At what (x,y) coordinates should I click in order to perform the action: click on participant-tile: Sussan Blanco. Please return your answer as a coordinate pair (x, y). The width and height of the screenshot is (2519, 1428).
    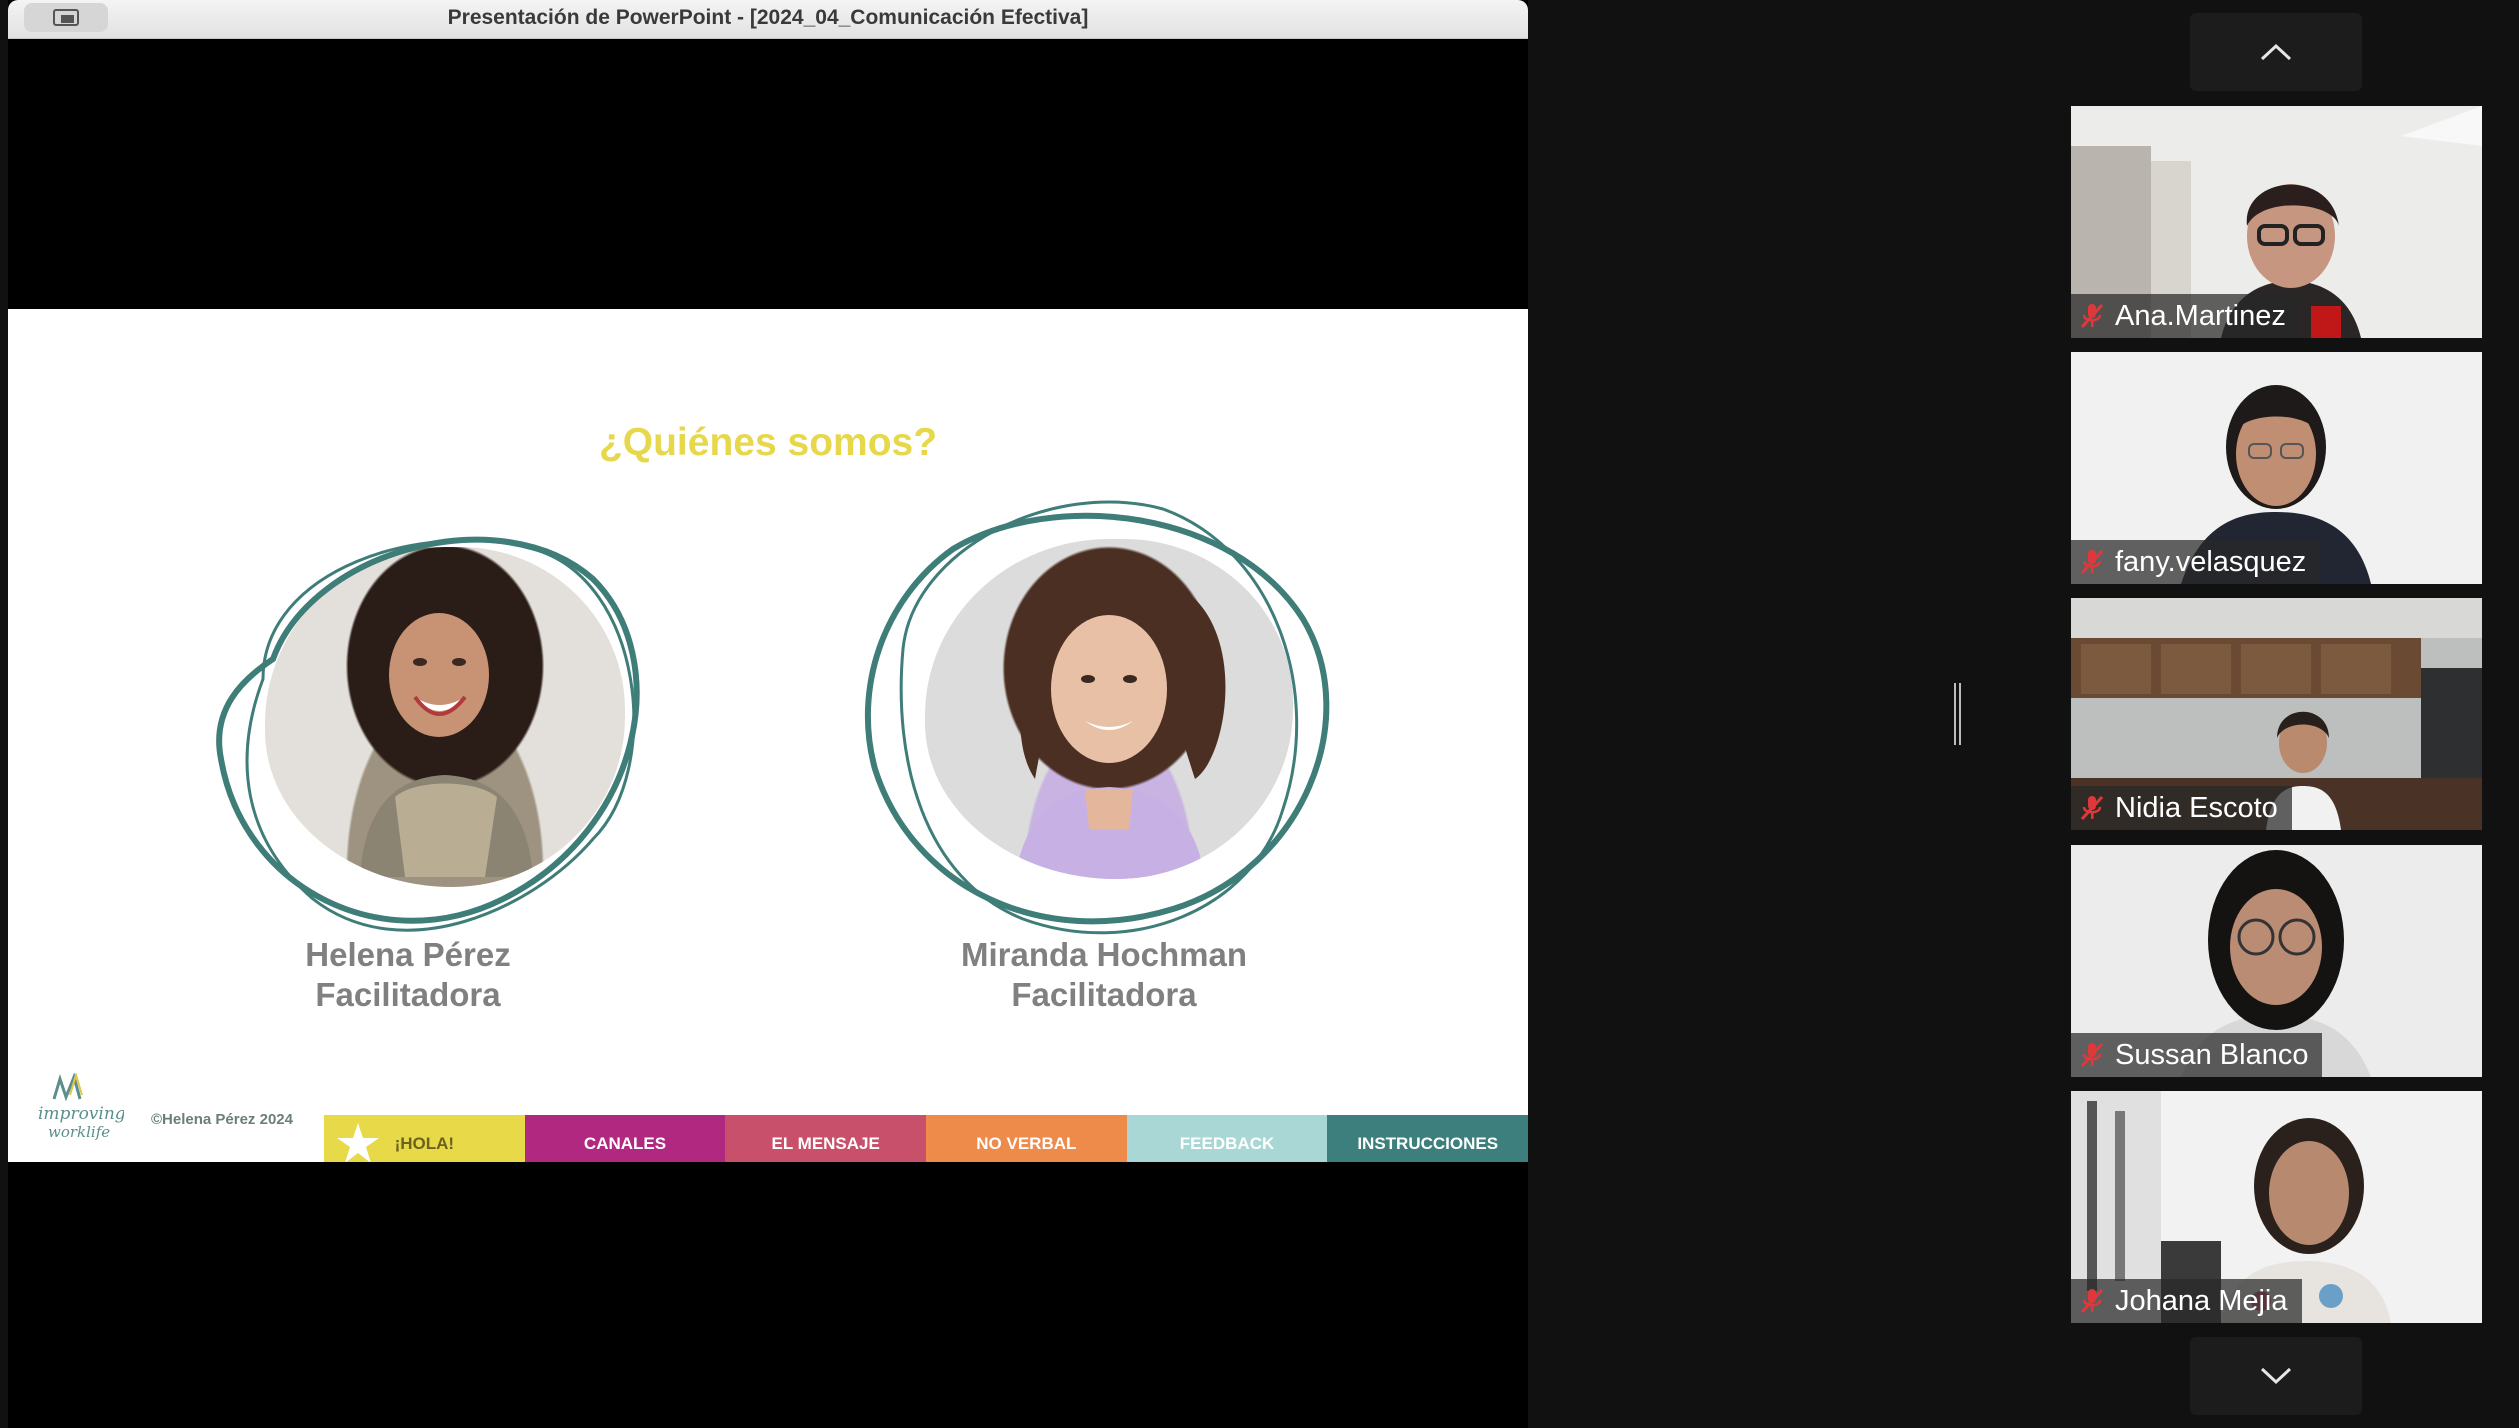
    Looking at the image, I should click on (2276, 961).